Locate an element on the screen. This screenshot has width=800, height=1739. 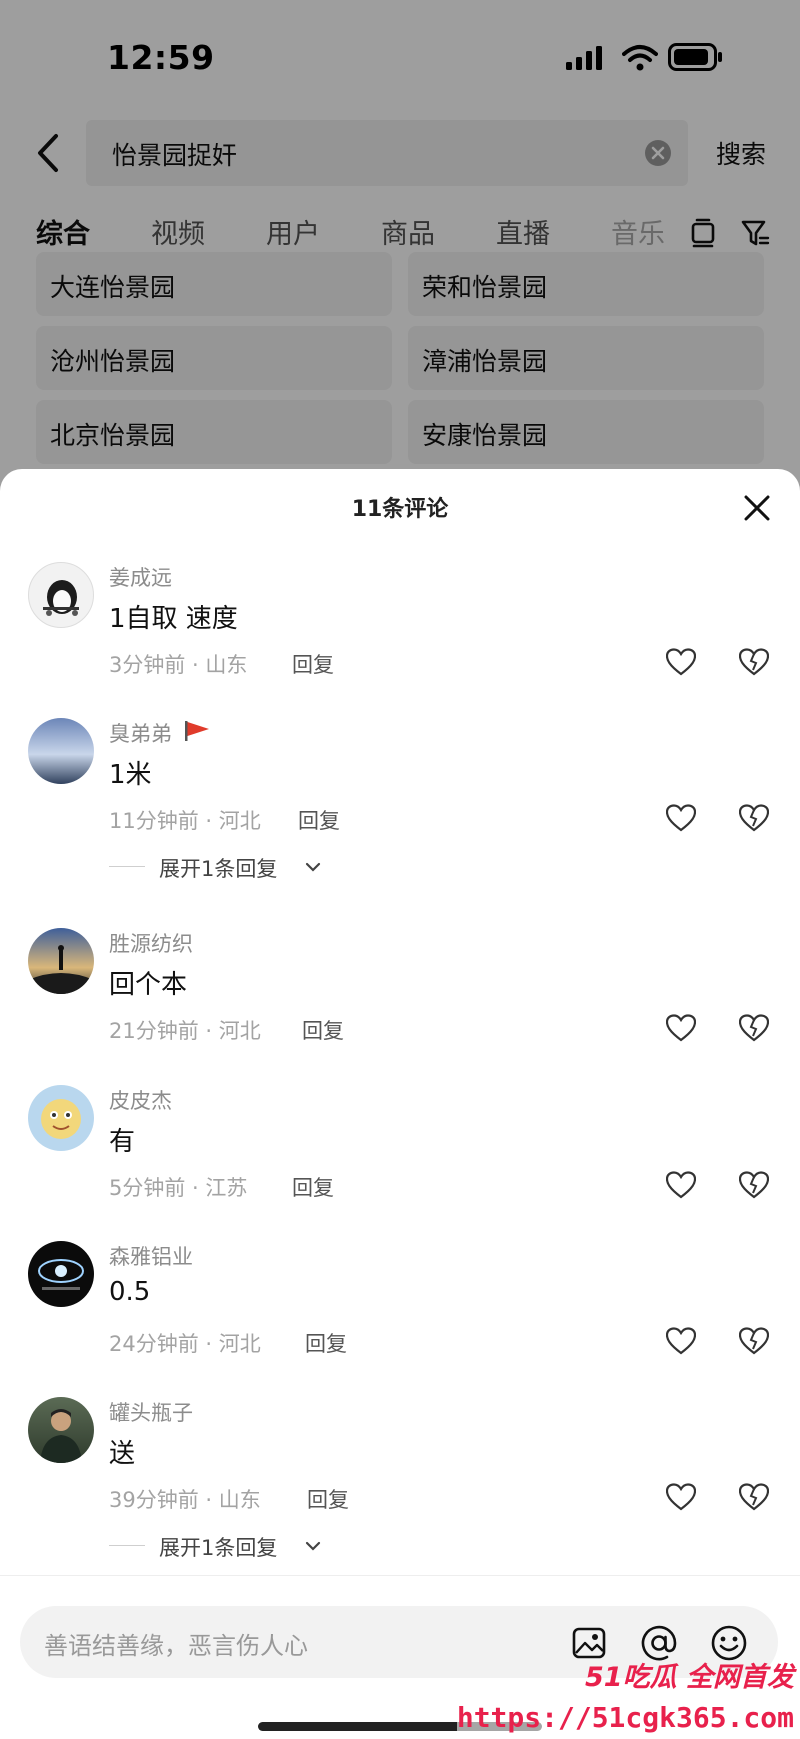
watermark-brand: 51吃瓜 全网首发 is located at coordinates (689, 1677).